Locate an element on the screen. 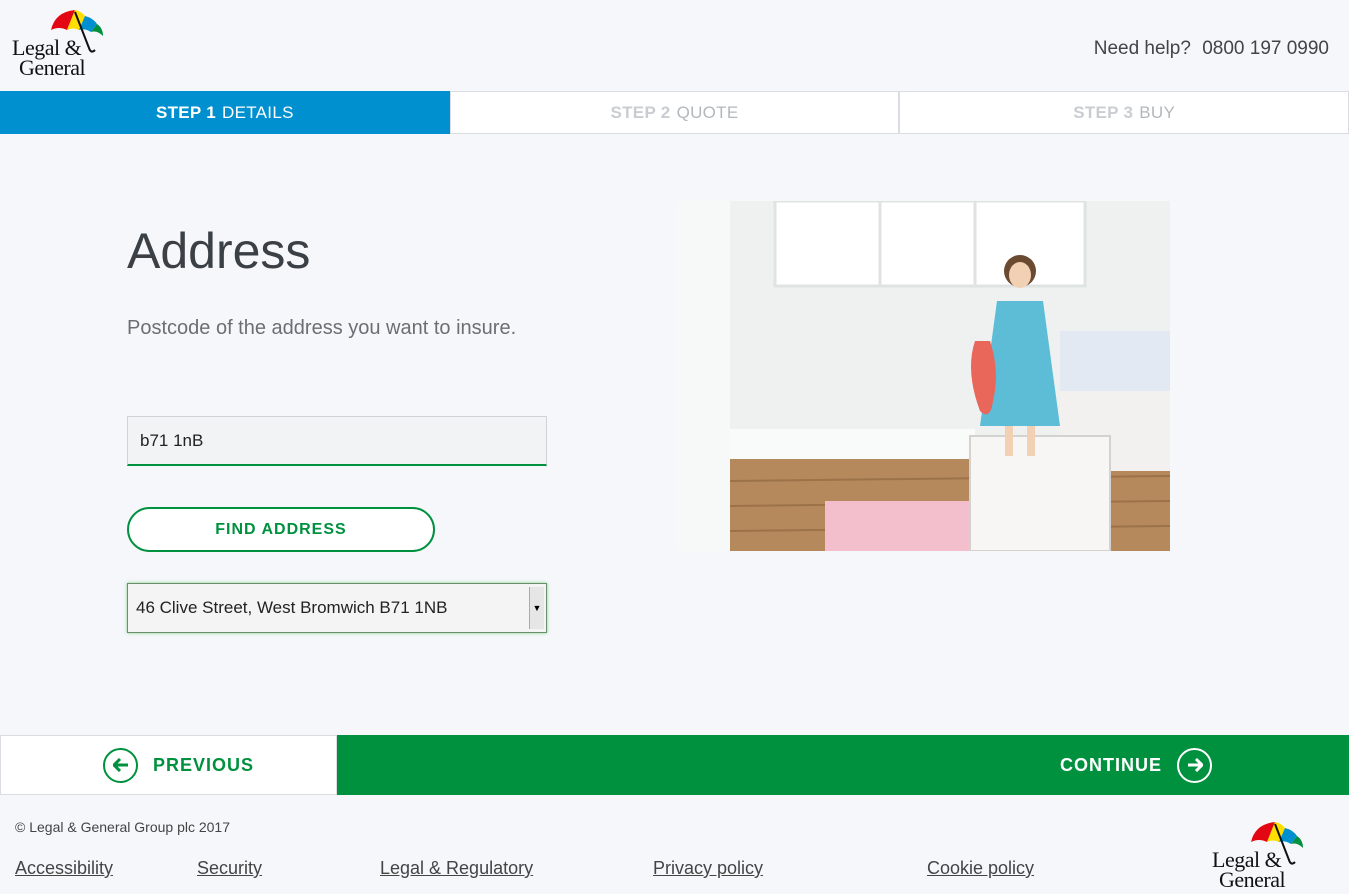 Image resolution: width=1349 pixels, height=894 pixels. step-quote: STEP 2 QUOTE is located at coordinates (674, 112).